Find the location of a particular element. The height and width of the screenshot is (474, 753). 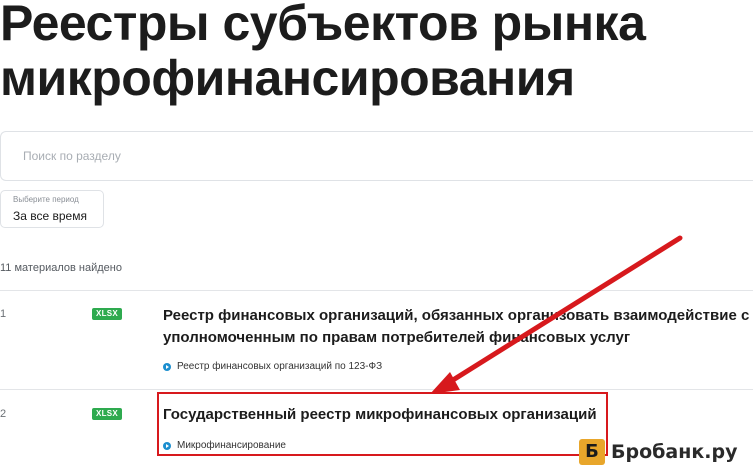

brobank-logo-icon: Б is located at coordinates (592, 452).